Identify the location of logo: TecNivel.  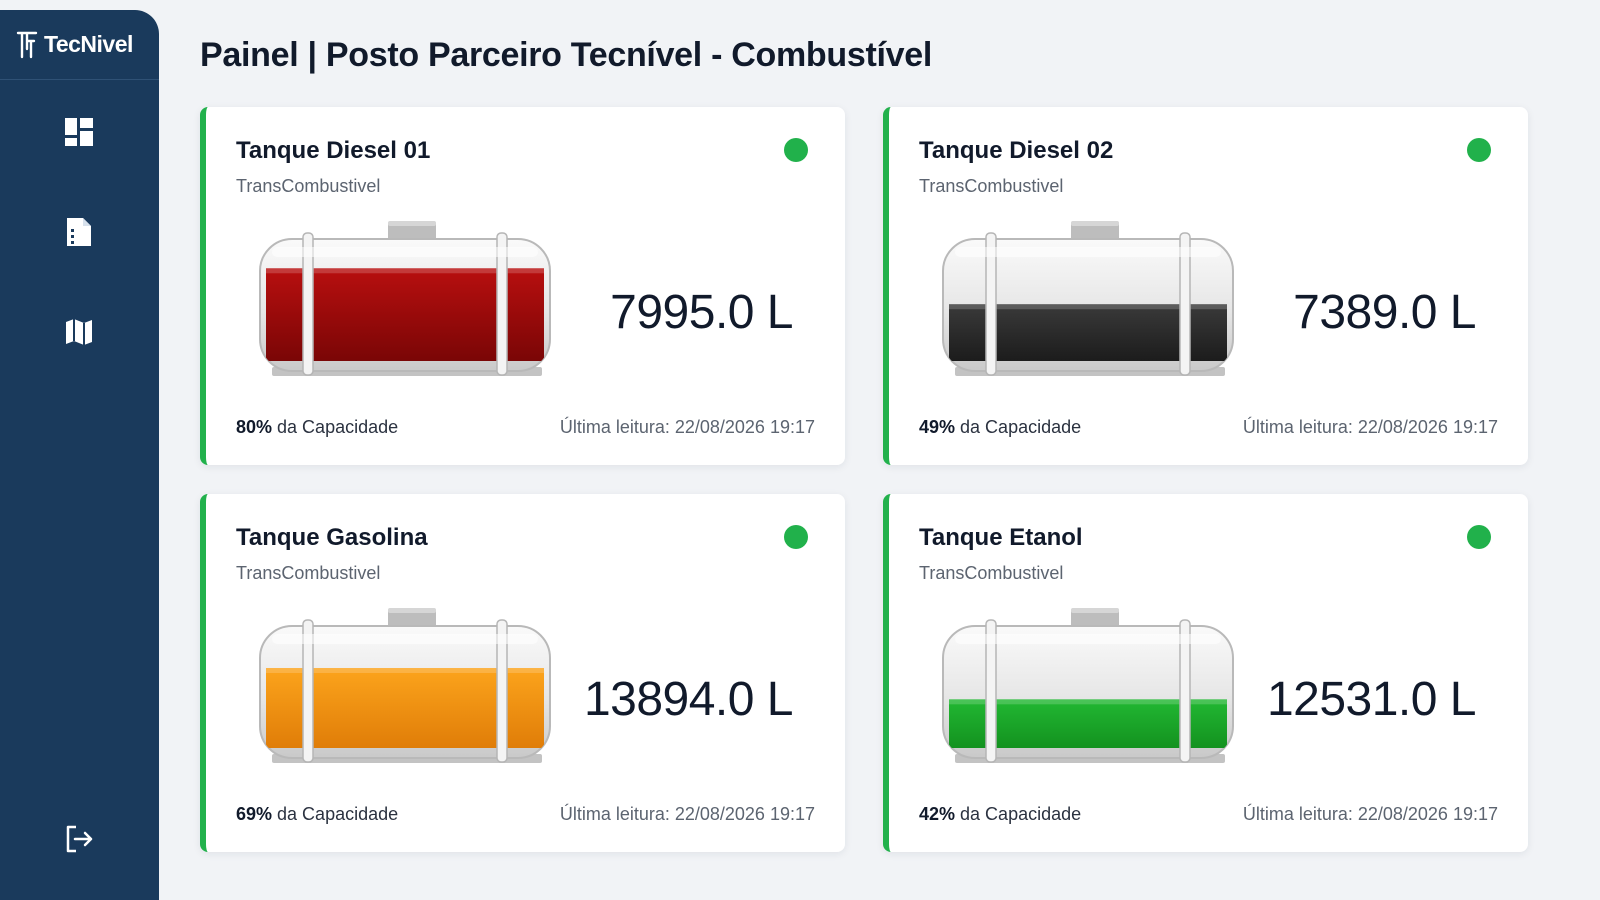
(79, 45).